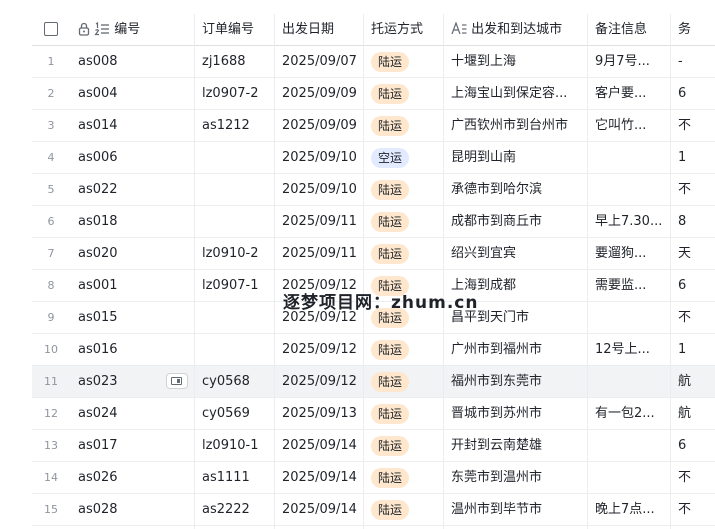 Image resolution: width=715 pixels, height=529 pixels. What do you see at coordinates (132, 221) in the screenshot?
I see `cell-num: as018` at bounding box center [132, 221].